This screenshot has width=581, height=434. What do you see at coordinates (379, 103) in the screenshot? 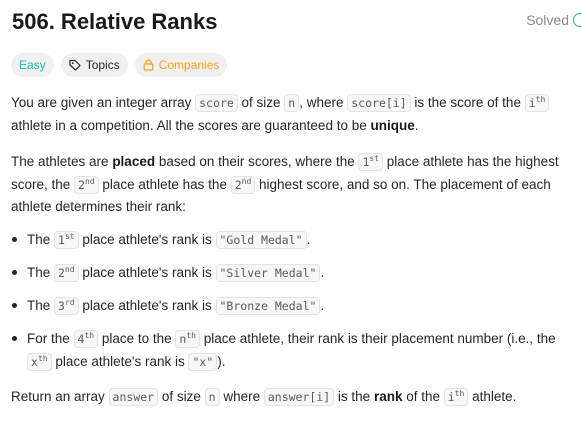
I see `inline-code: score[i]` at bounding box center [379, 103].